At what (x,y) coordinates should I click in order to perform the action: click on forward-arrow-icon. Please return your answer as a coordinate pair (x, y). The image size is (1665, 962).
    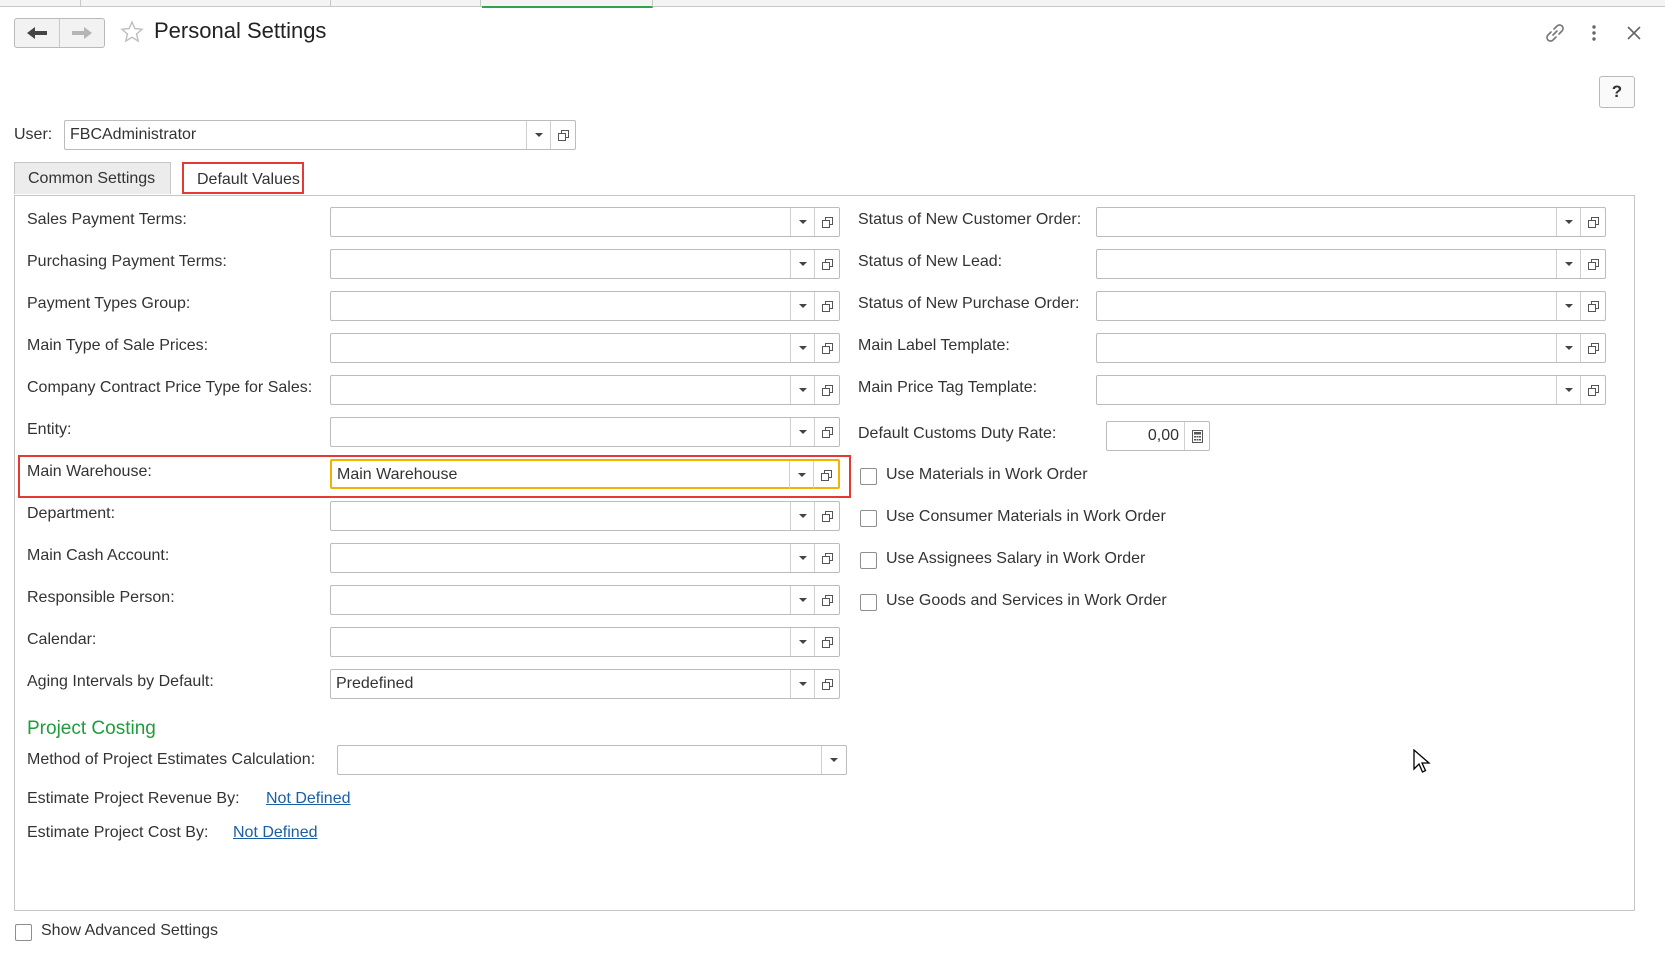
    Looking at the image, I should click on (82, 33).